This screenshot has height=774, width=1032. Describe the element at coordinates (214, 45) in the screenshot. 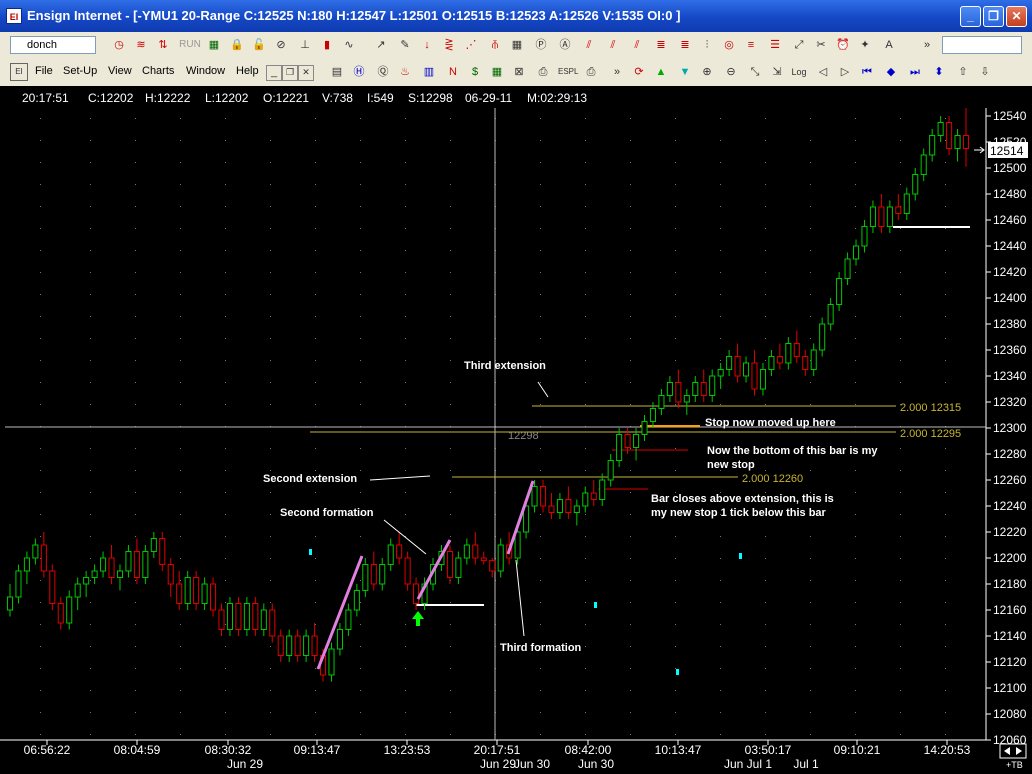

I see `grid-icon: ▦` at that location.